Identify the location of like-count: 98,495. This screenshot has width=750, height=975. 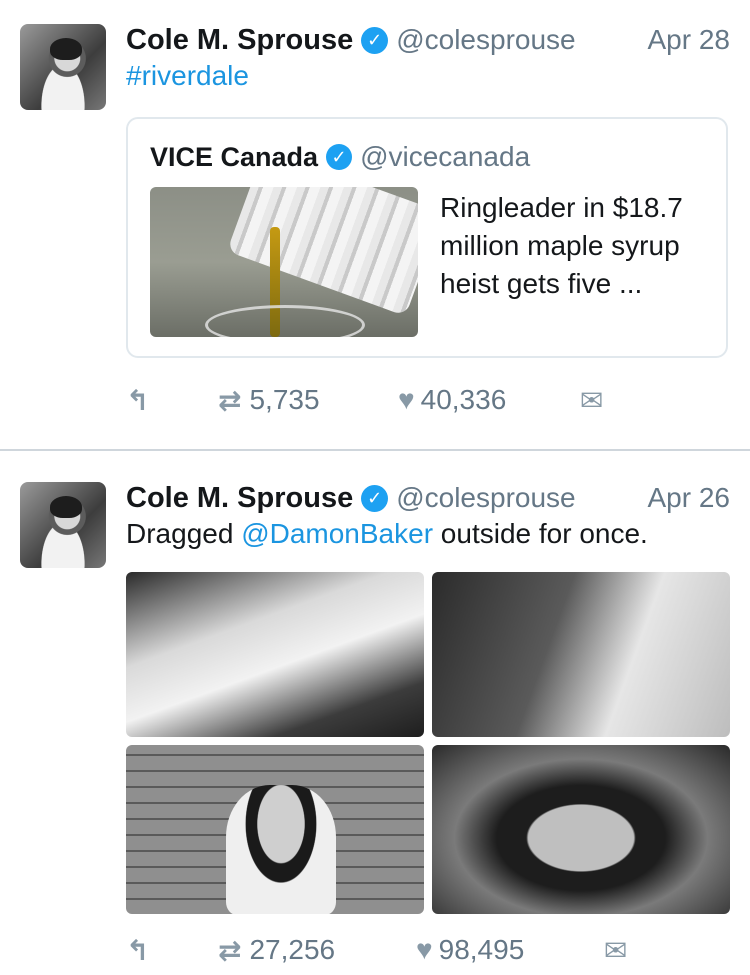
(481, 949).